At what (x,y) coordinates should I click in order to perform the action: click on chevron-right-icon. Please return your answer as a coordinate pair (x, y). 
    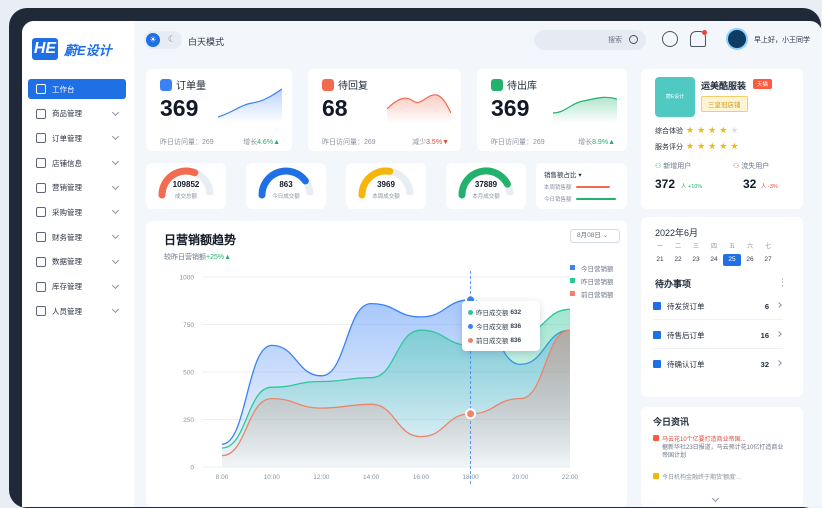
    Looking at the image, I should click on (779, 334).